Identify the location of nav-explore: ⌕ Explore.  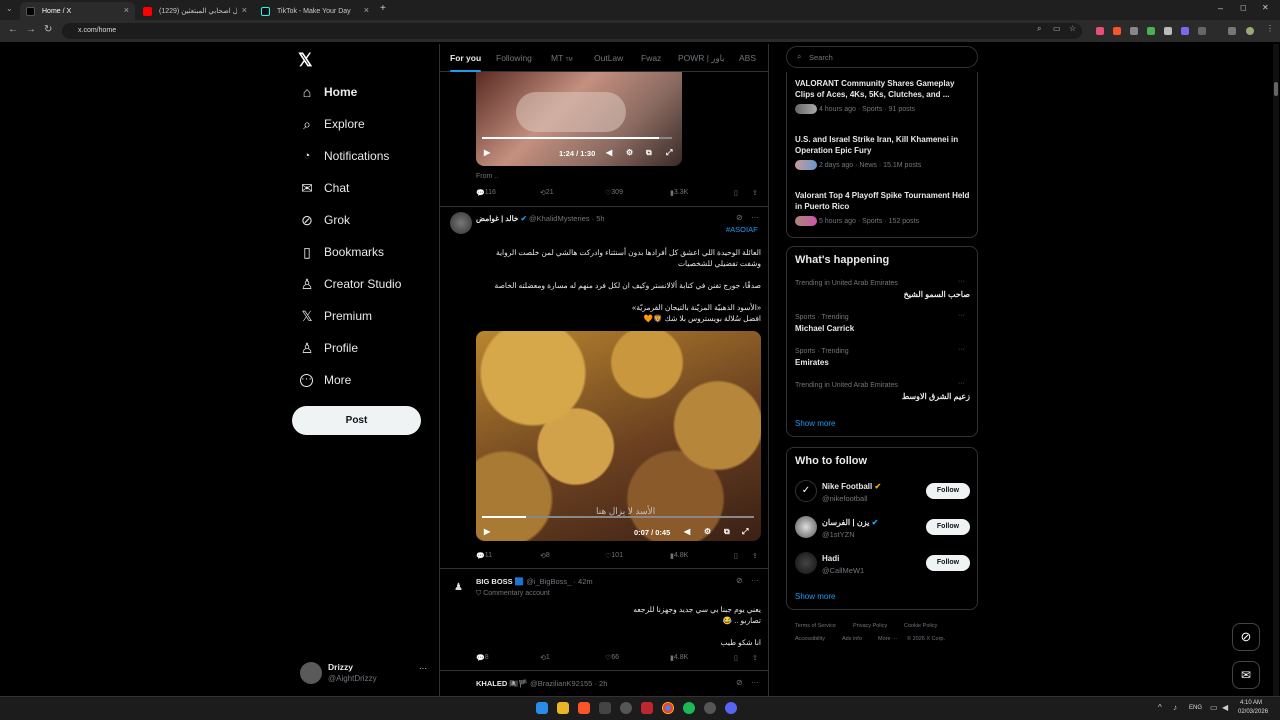
(331, 124).